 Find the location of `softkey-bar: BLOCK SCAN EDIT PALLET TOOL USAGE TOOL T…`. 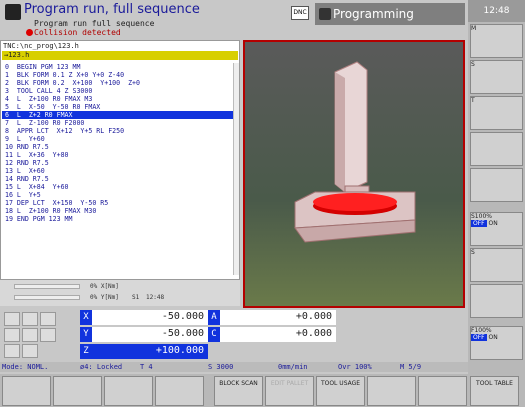

softkey-bar: BLOCK SCAN EDIT PALLET TOOL USAGE TOOL T… is located at coordinates (262, 390).